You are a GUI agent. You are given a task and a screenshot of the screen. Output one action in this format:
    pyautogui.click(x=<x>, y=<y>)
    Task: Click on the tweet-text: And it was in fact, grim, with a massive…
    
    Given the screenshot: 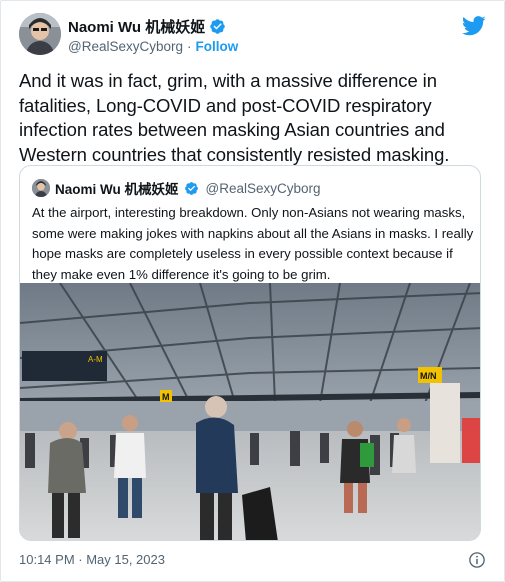 What is the action you would take?
    pyautogui.click(x=234, y=117)
    